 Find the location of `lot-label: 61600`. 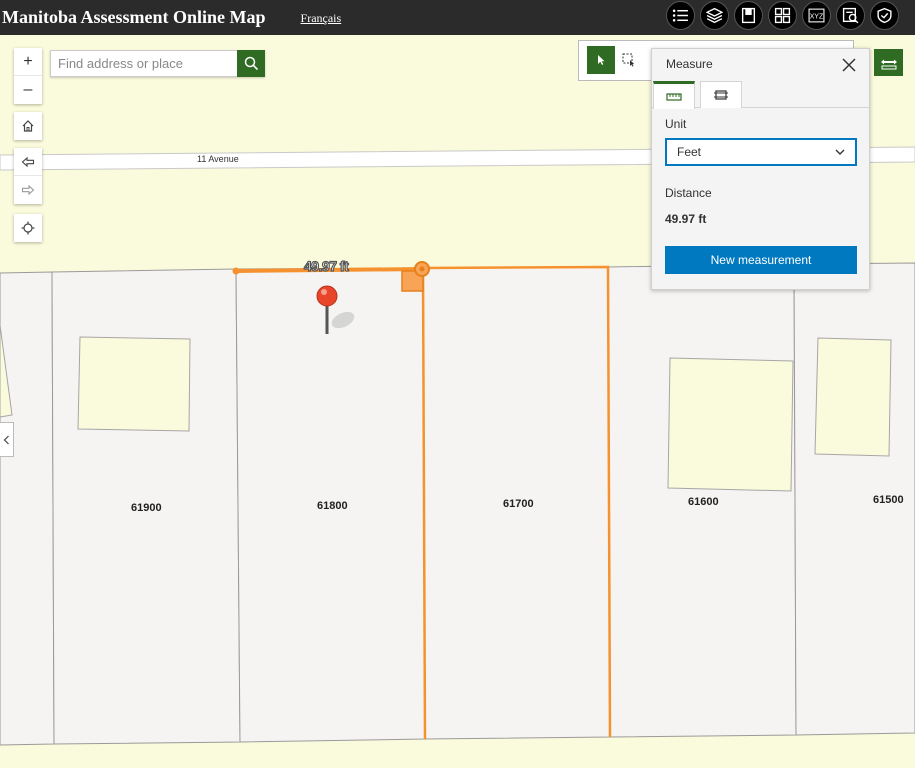

lot-label: 61600 is located at coordinates (703, 502).